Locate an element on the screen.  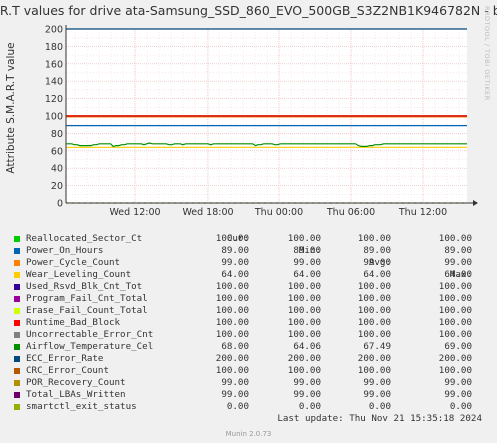
legend-row: Power_Cycle_Count 99.00 99.00 99.00 99.00 is located at coordinates (248, 263).